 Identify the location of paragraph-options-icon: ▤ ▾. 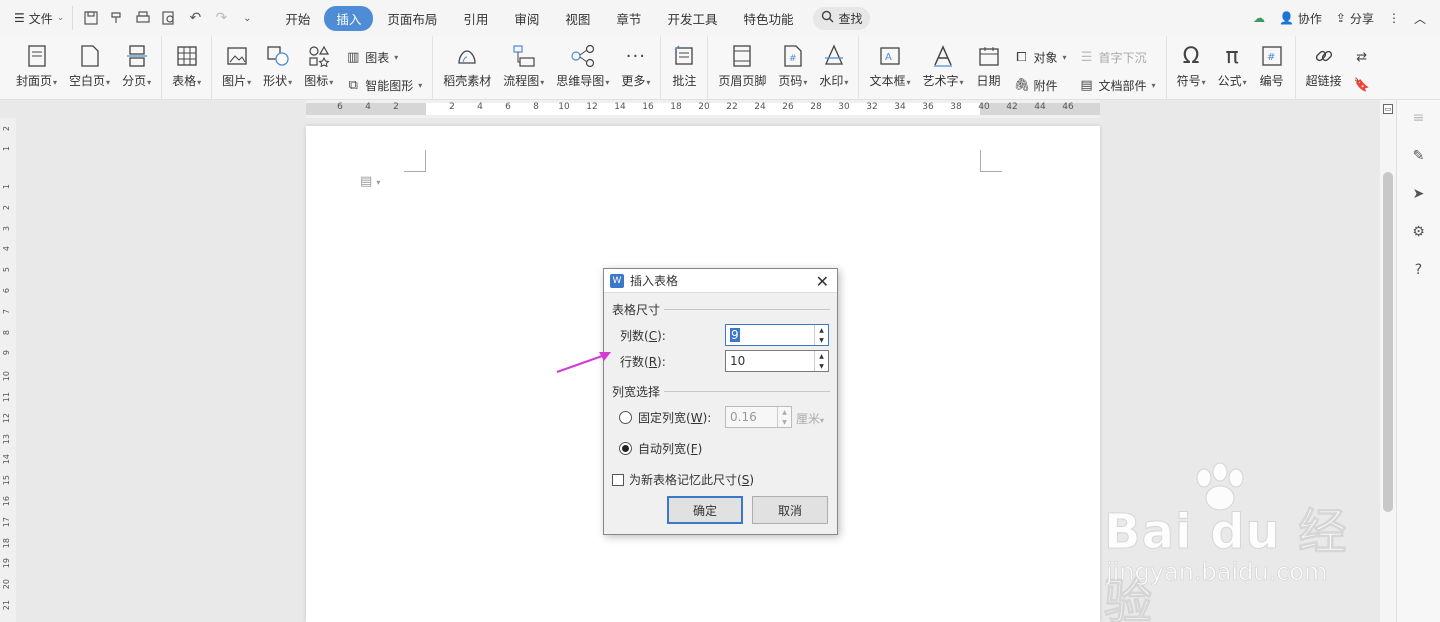
(370, 181).